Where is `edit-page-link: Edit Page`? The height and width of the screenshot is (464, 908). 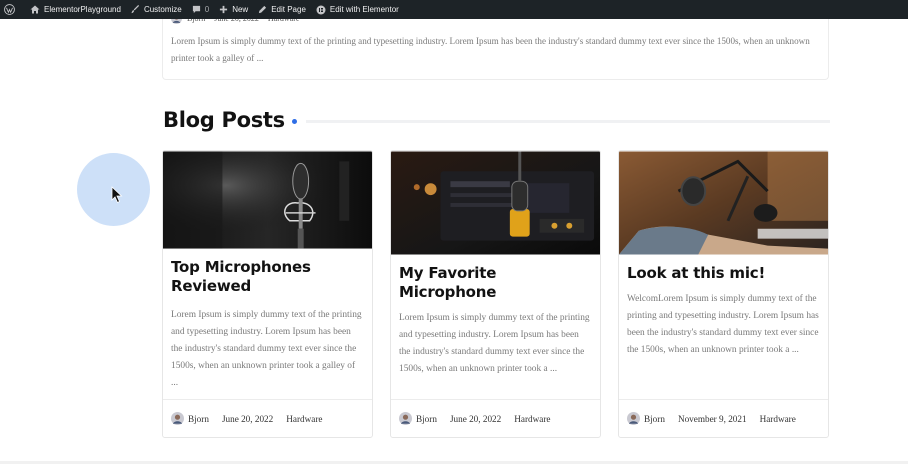
edit-page-link: Edit Page is located at coordinates (282, 9).